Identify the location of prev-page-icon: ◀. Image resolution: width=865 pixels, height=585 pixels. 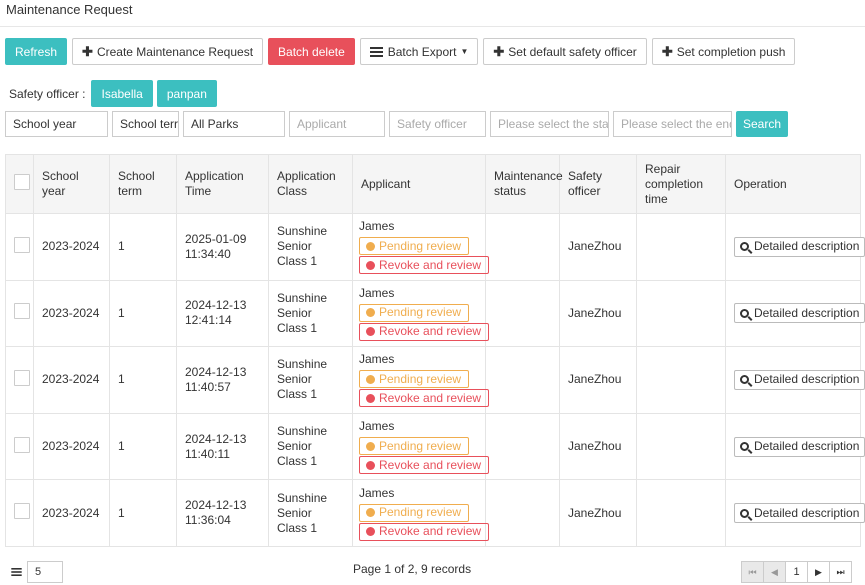
(774, 572).